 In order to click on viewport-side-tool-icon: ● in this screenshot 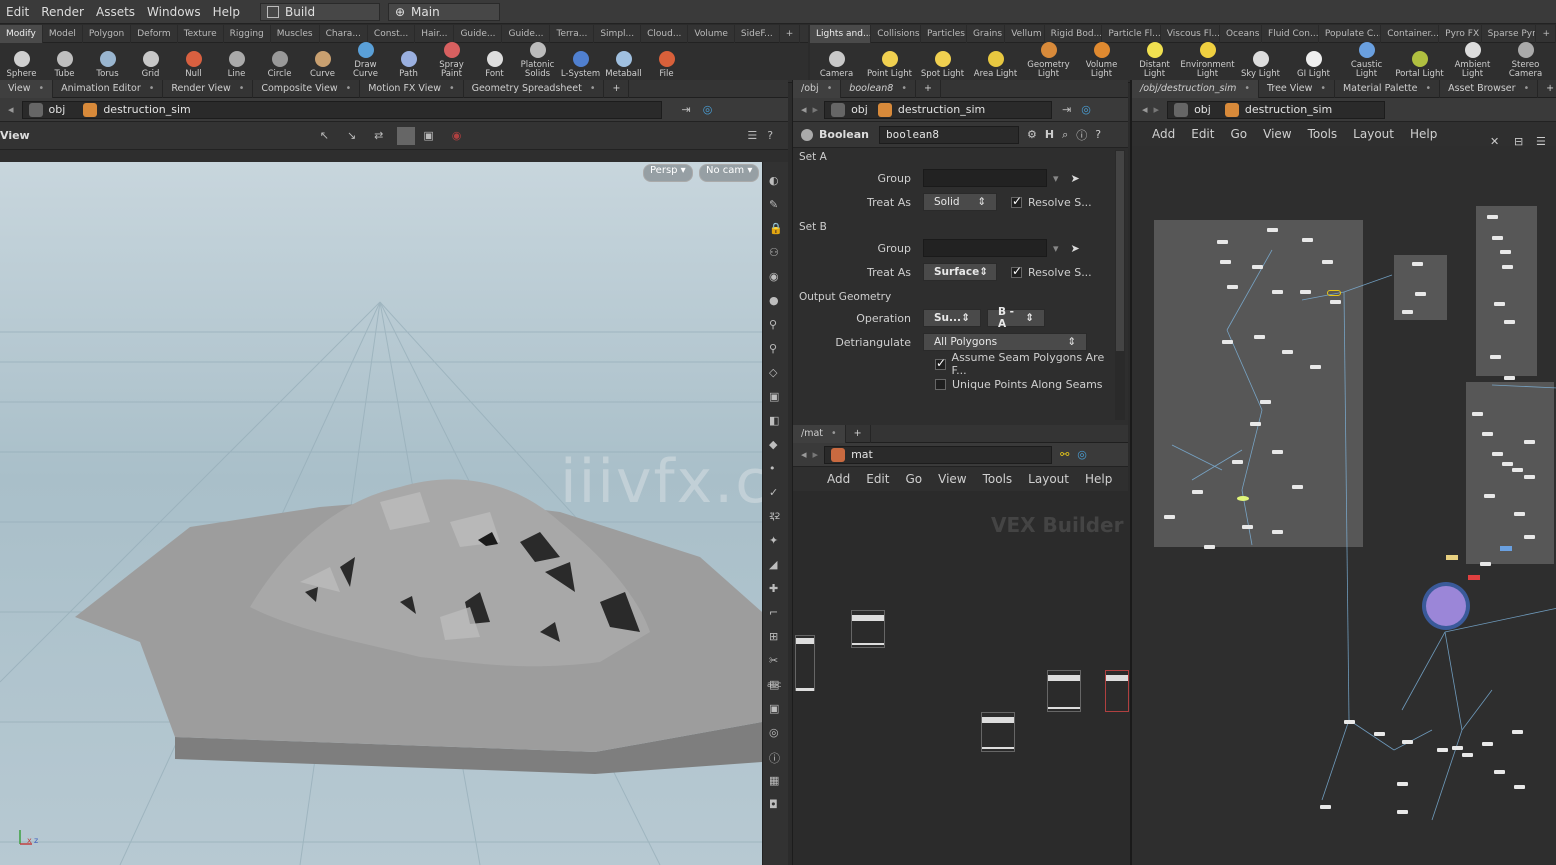, I will do `click(774, 300)`.